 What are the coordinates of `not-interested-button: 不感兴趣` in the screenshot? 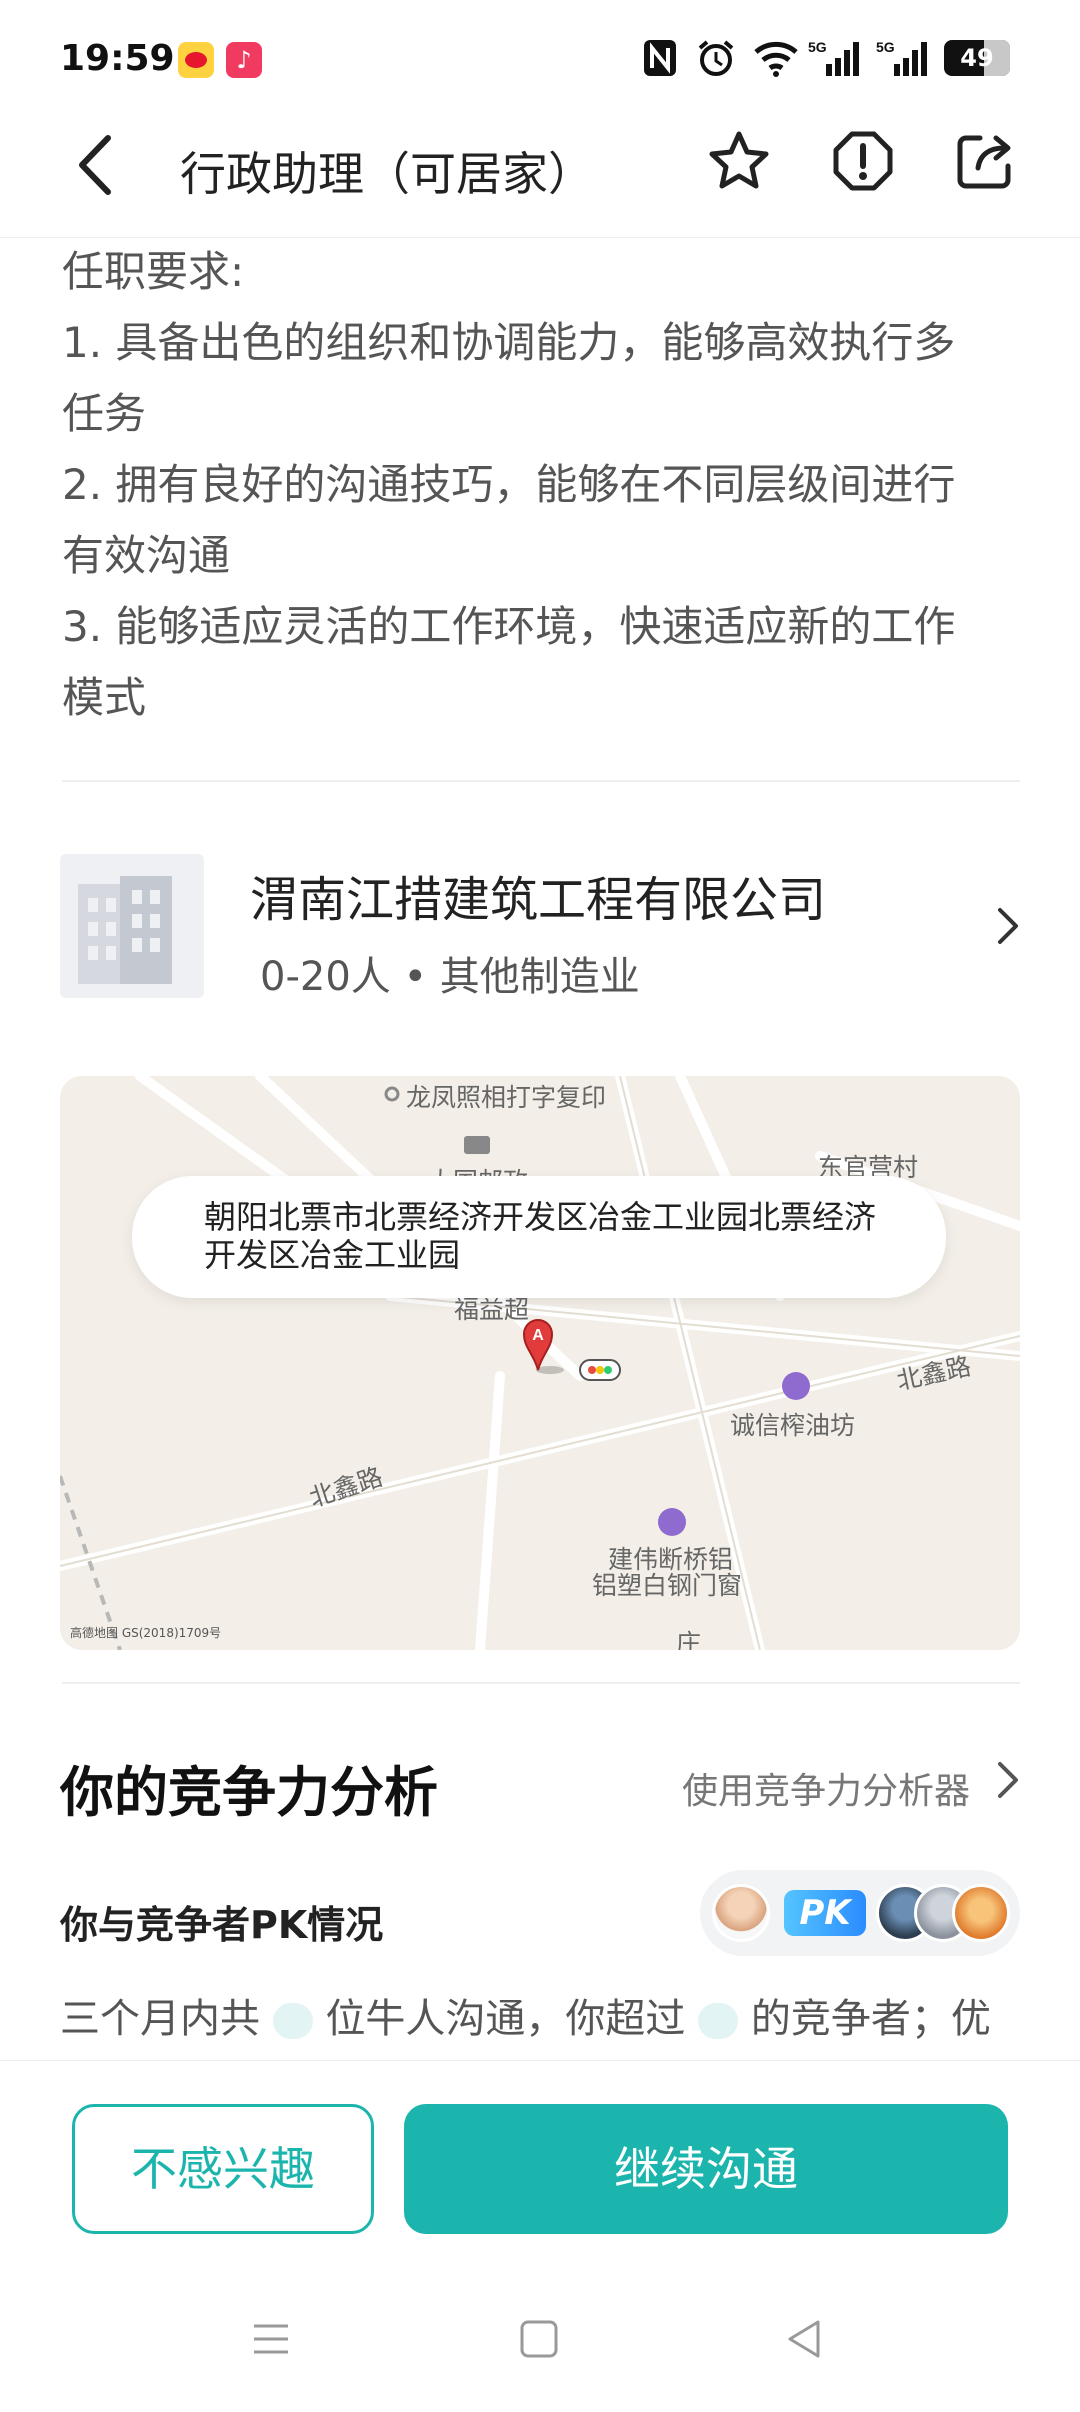 It's located at (223, 2169).